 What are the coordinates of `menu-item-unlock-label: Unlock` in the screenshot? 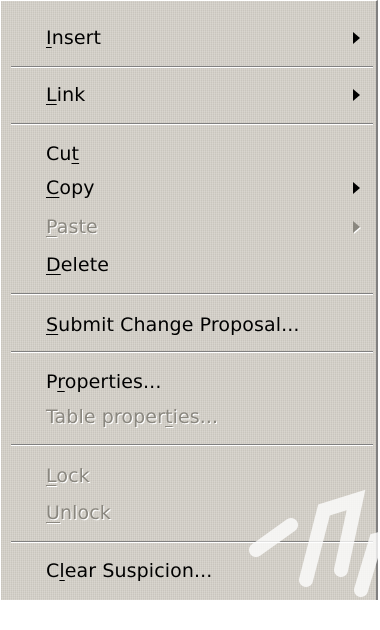 It's located at (78, 513).